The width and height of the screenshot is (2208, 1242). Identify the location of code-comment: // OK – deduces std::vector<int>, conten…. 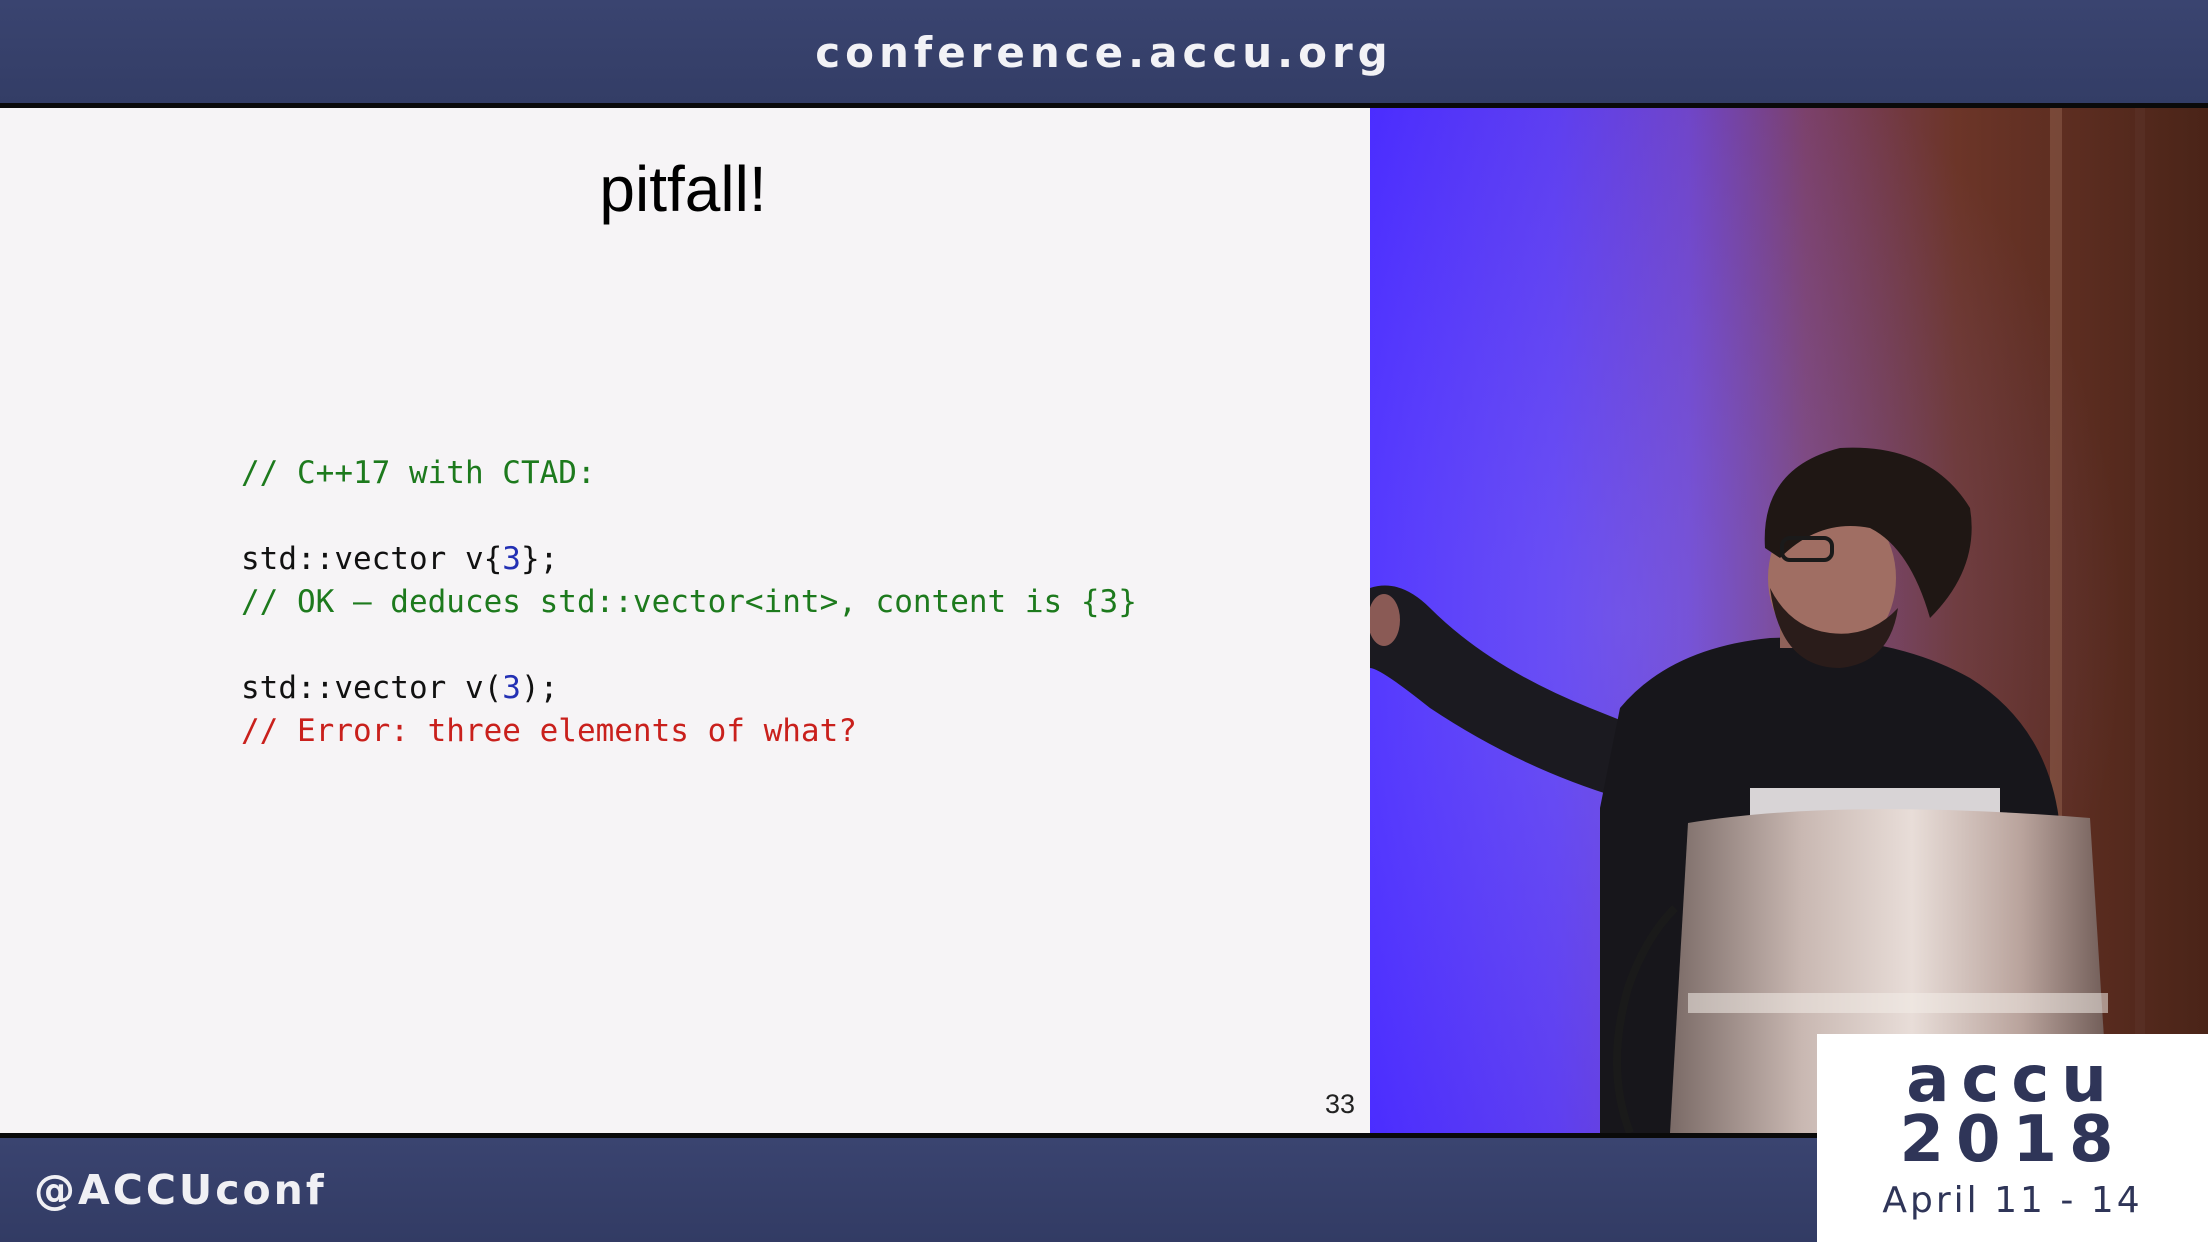
(689, 602).